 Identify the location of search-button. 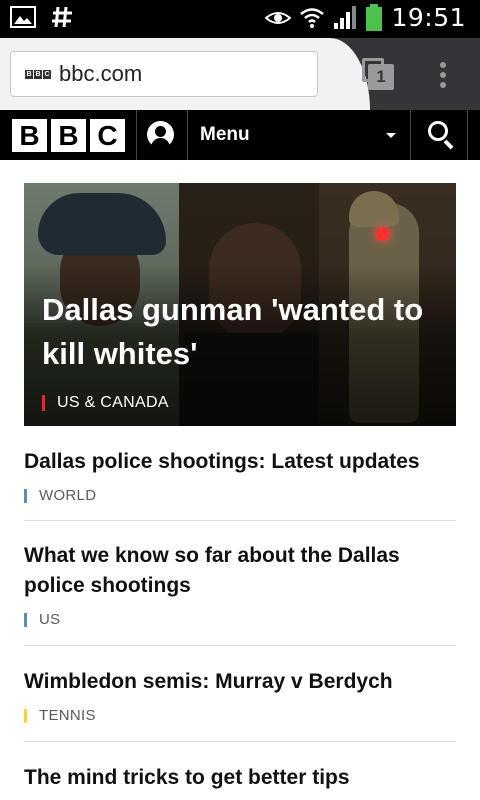
(439, 135).